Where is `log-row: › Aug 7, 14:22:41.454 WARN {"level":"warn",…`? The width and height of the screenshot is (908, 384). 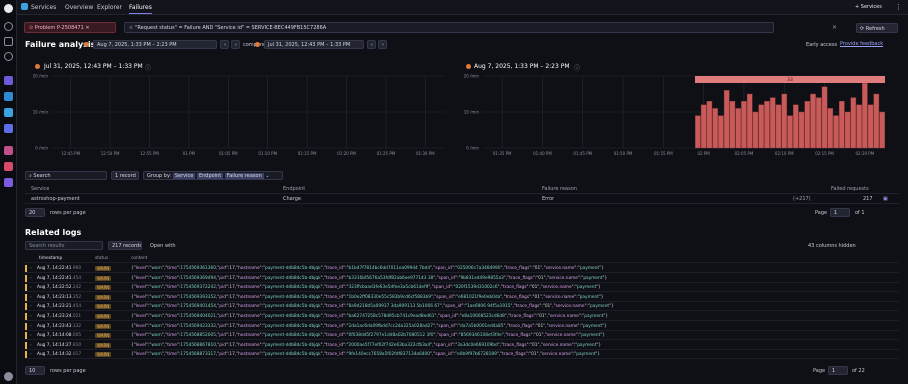
log-row: › Aug 7, 14:22:41.454 WARN {"level":"warn",… is located at coordinates (462, 278).